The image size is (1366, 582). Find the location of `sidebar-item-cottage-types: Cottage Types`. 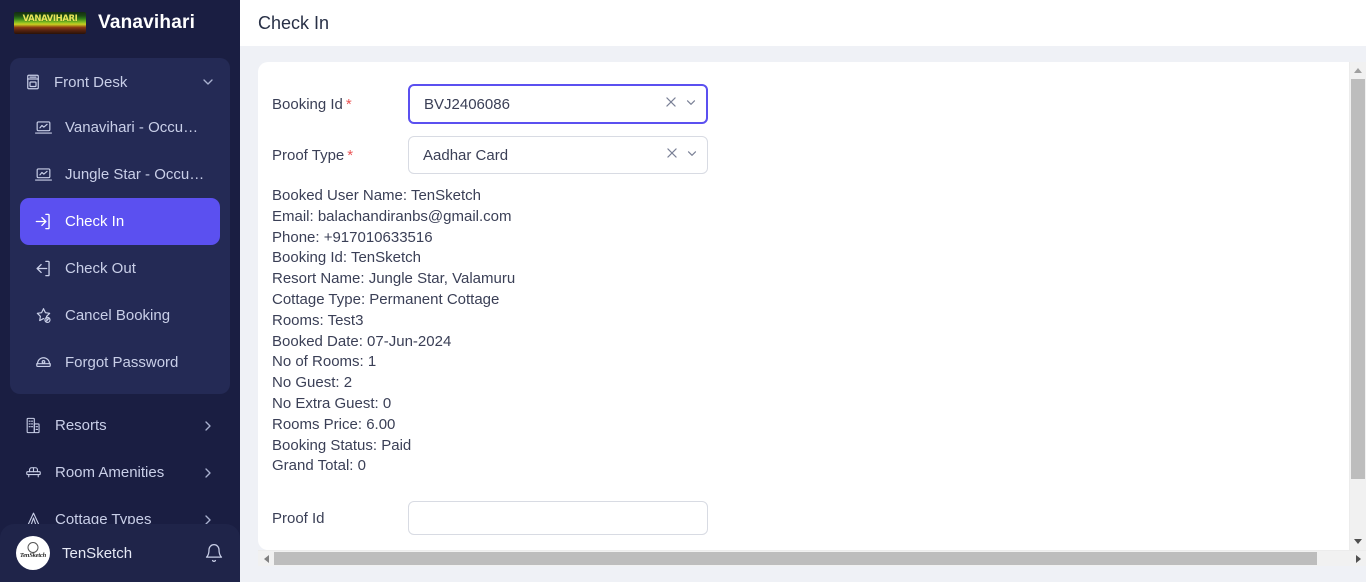

sidebar-item-cottage-types: Cottage Types is located at coordinates (120, 510).